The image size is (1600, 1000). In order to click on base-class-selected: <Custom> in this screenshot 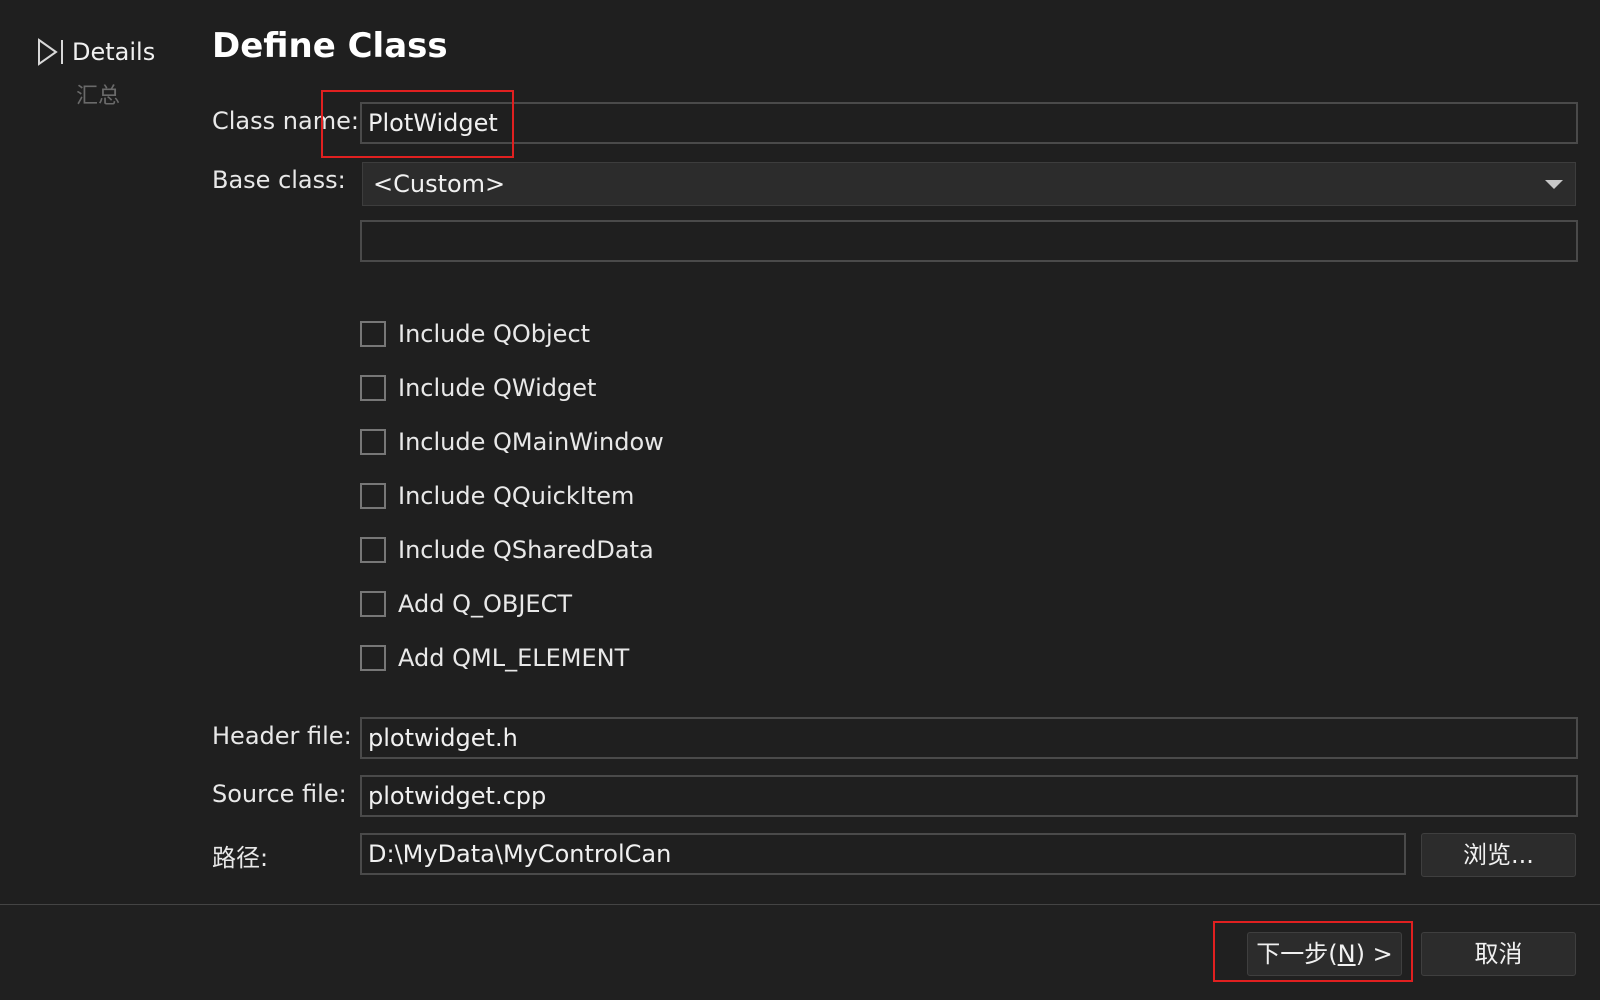, I will do `click(439, 184)`.